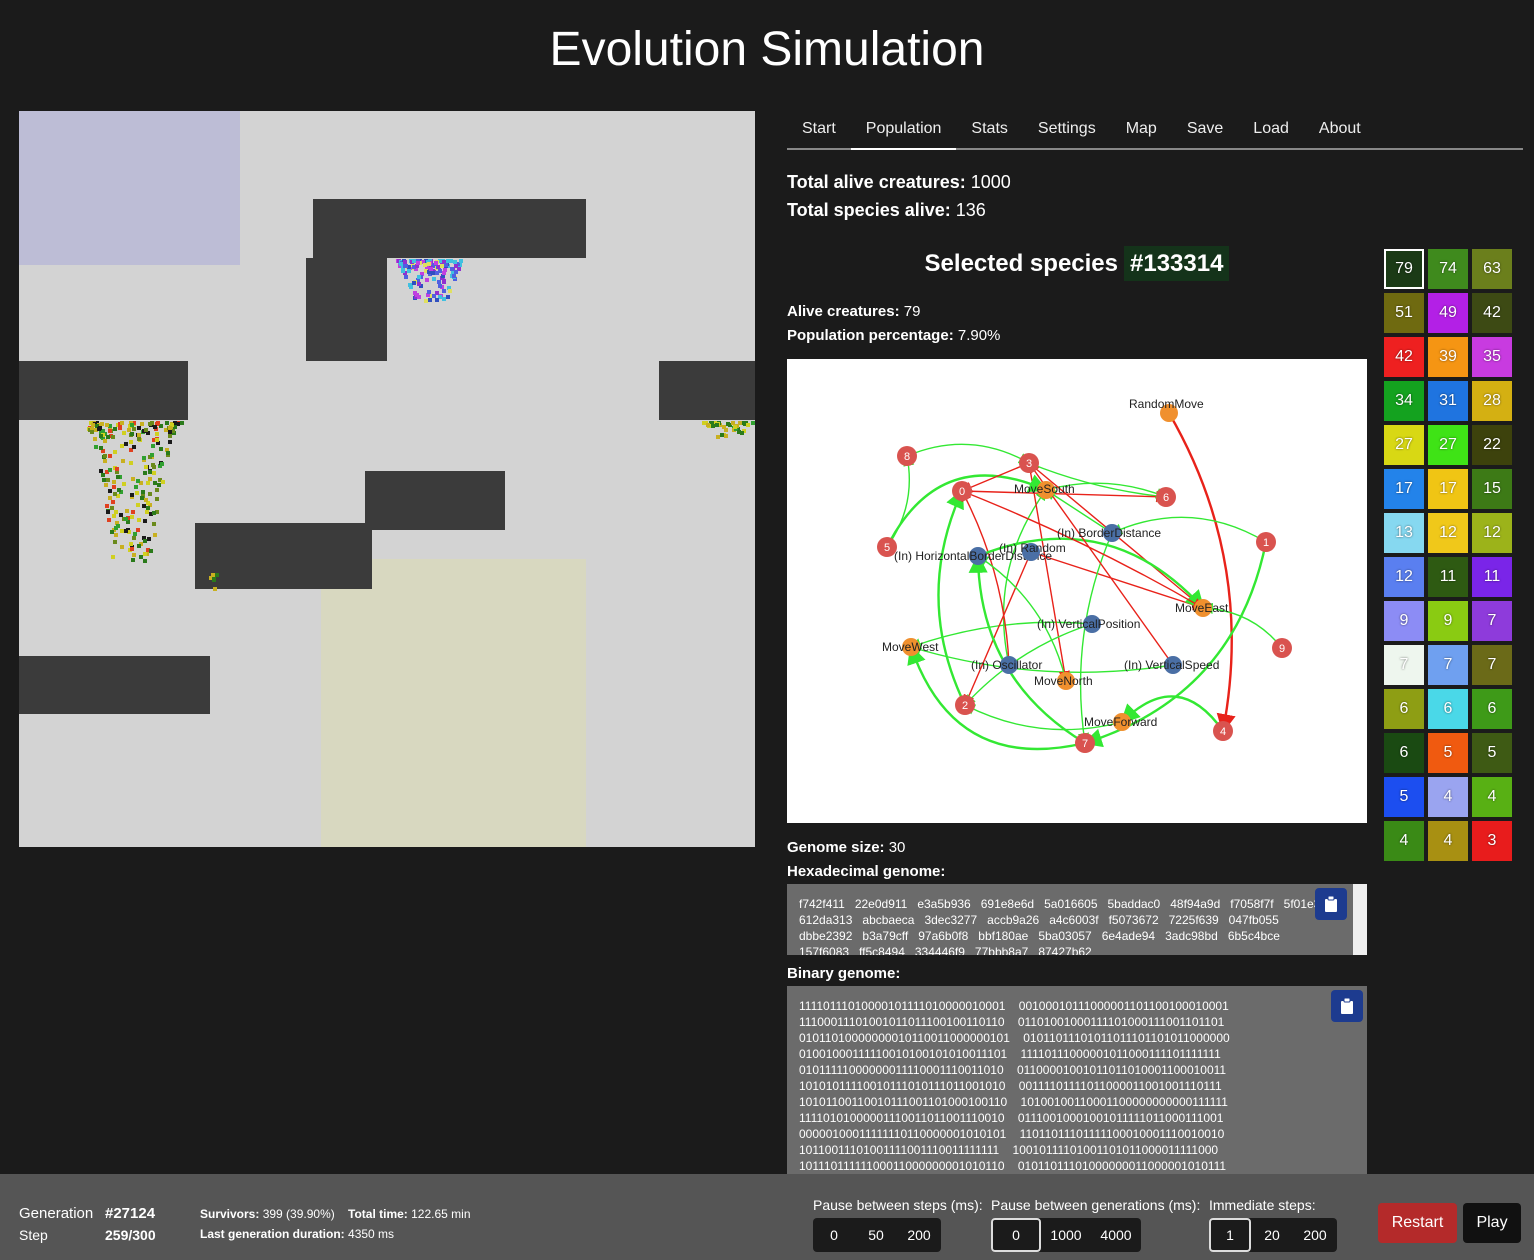 This screenshot has height=1260, width=1534. What do you see at coordinates (1448, 357) in the screenshot?
I see `species-tile: 39` at bounding box center [1448, 357].